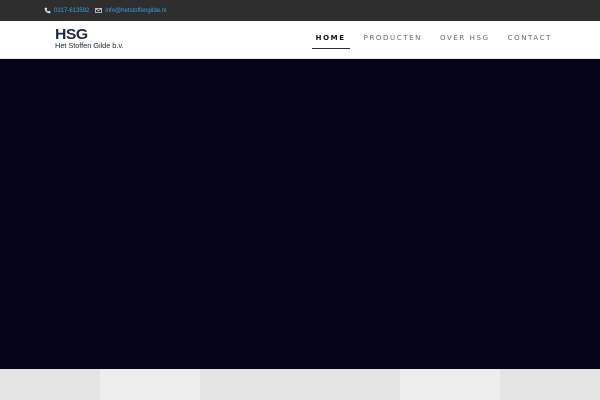 This screenshot has width=600, height=400. What do you see at coordinates (71, 34) in the screenshot?
I see `logo-mark: HSG` at bounding box center [71, 34].